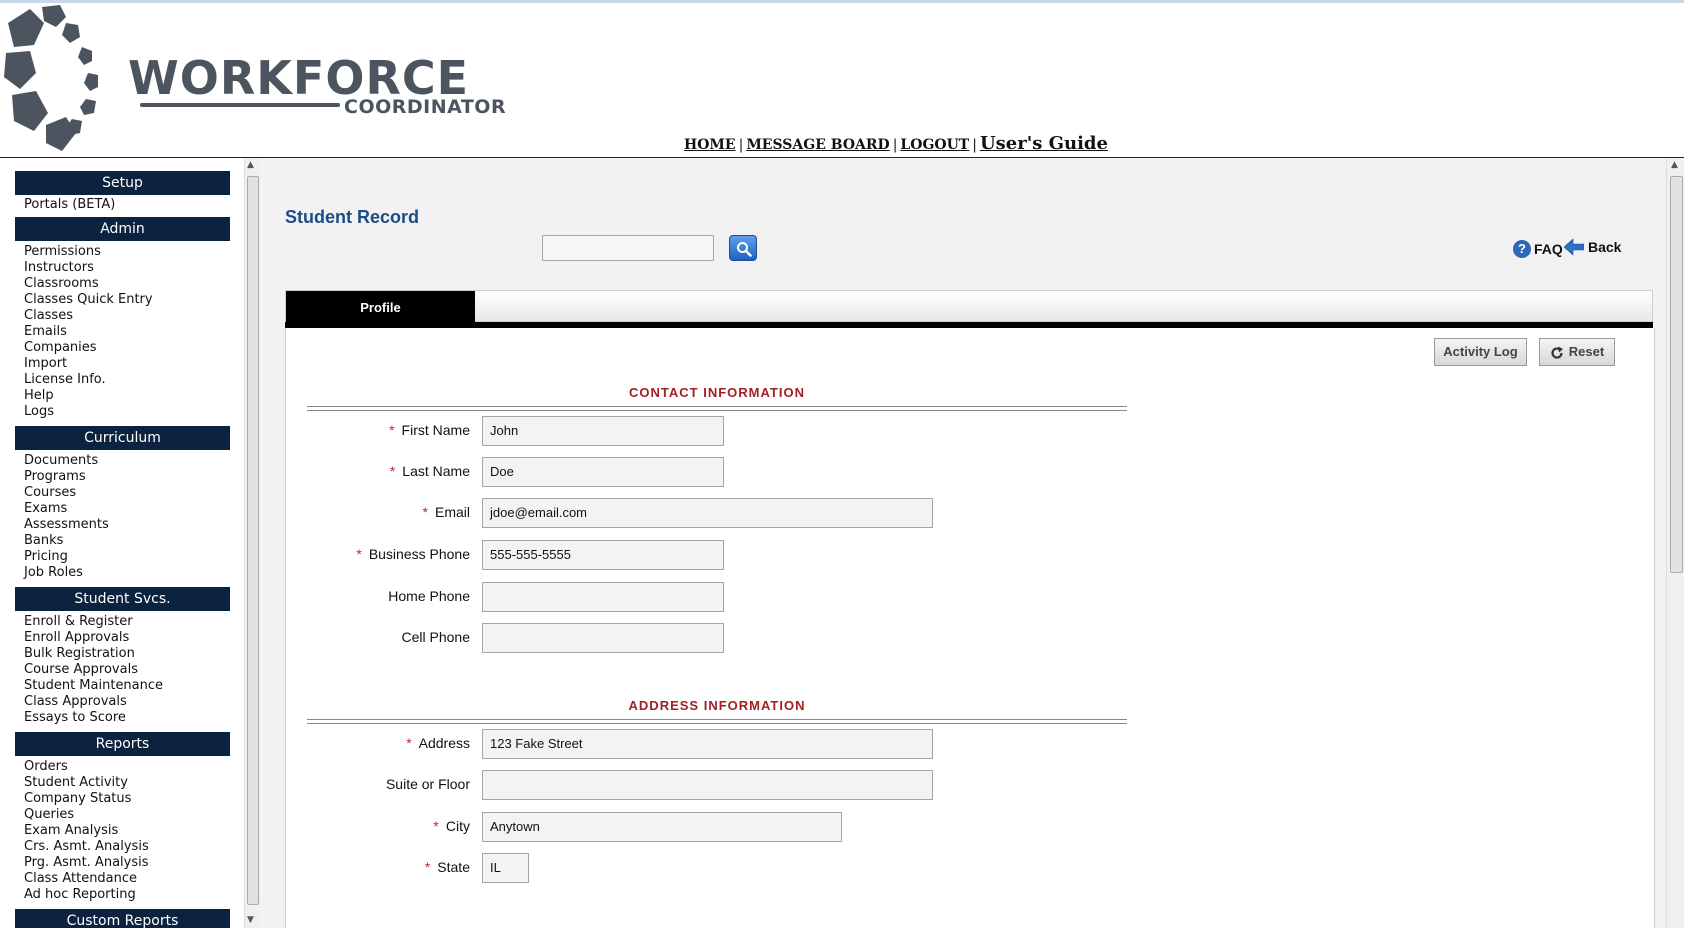 This screenshot has height=928, width=1684. What do you see at coordinates (743, 248) in the screenshot?
I see `search-button` at bounding box center [743, 248].